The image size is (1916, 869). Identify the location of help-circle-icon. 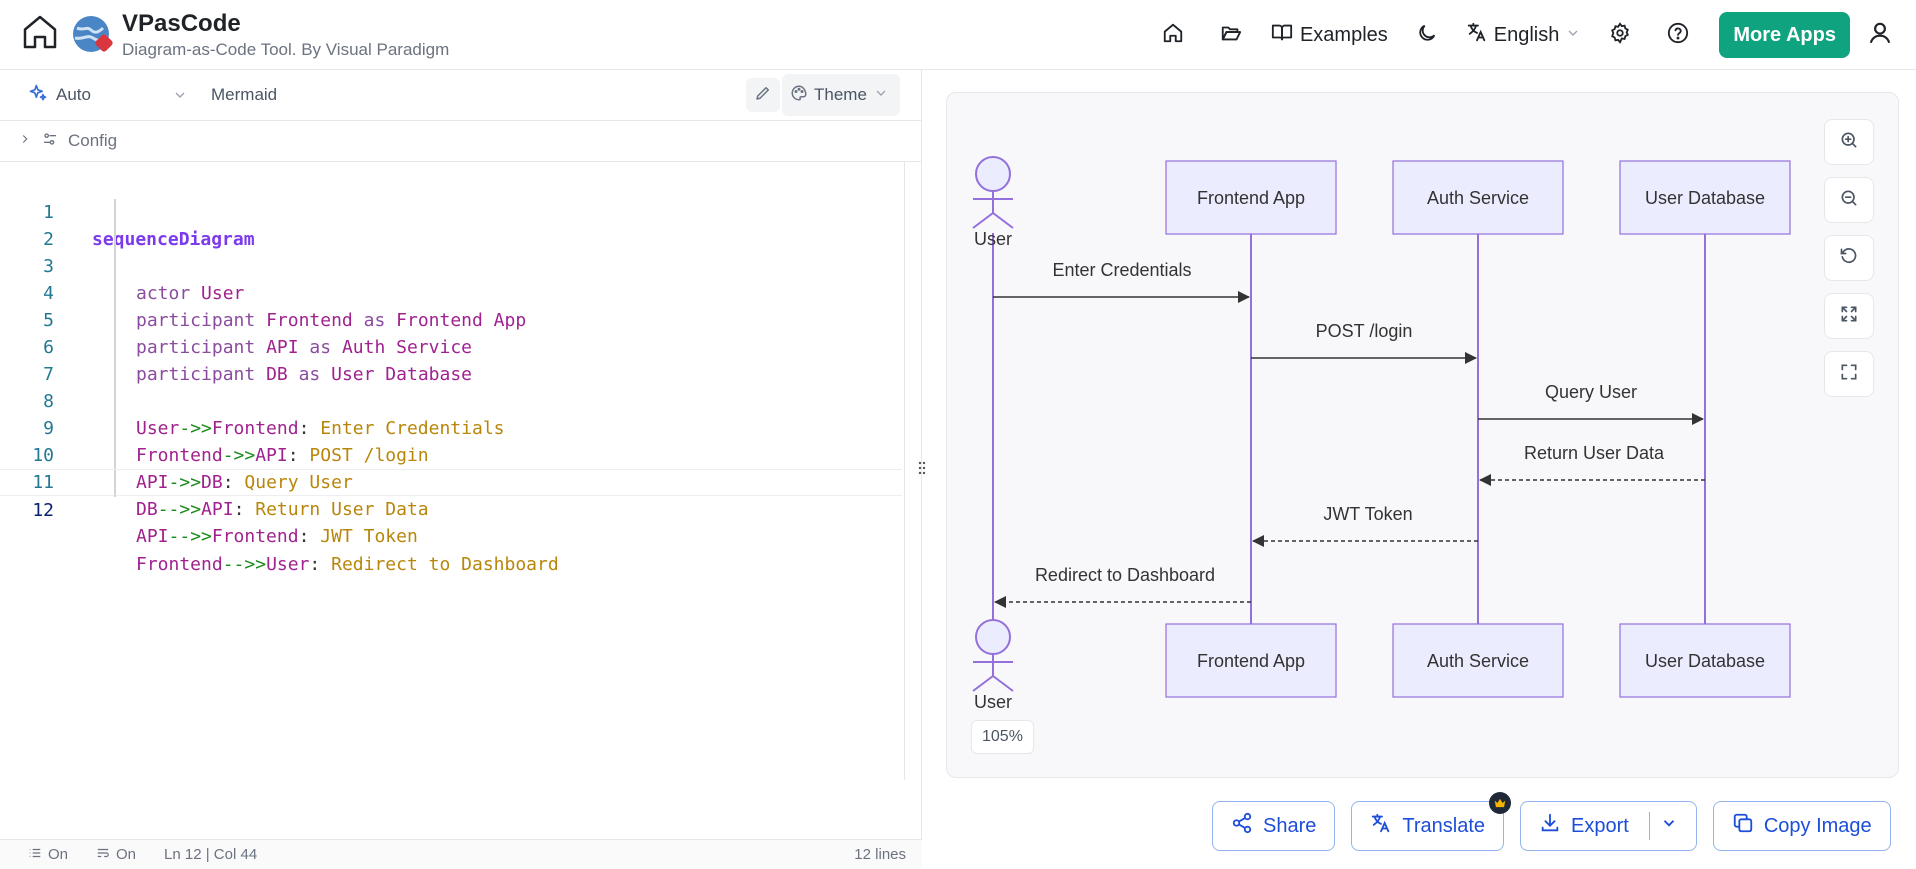
(1678, 35).